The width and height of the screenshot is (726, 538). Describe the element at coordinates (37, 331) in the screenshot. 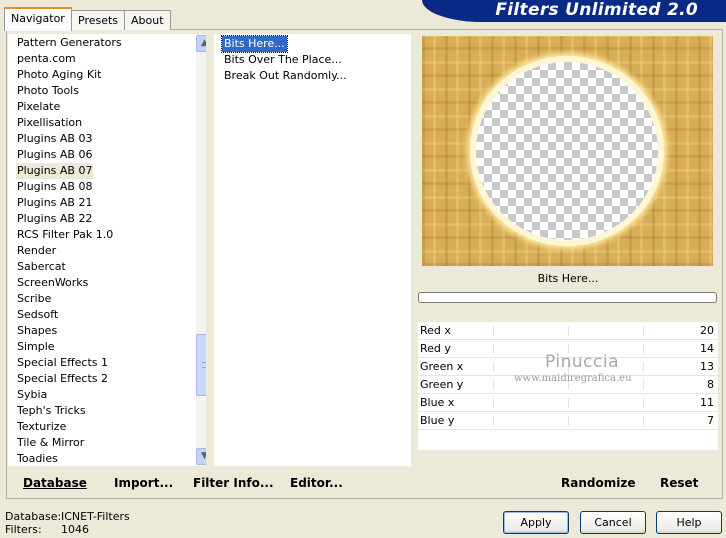

I see `category-item: Shapes` at that location.